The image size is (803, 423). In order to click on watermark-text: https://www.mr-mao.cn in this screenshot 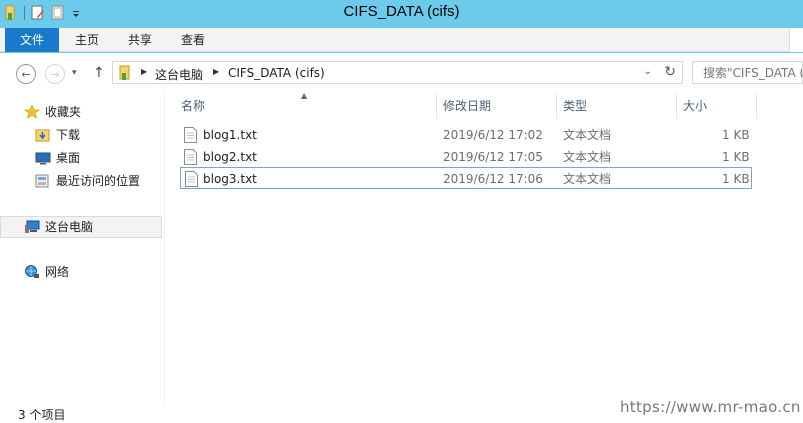, I will do `click(710, 407)`.